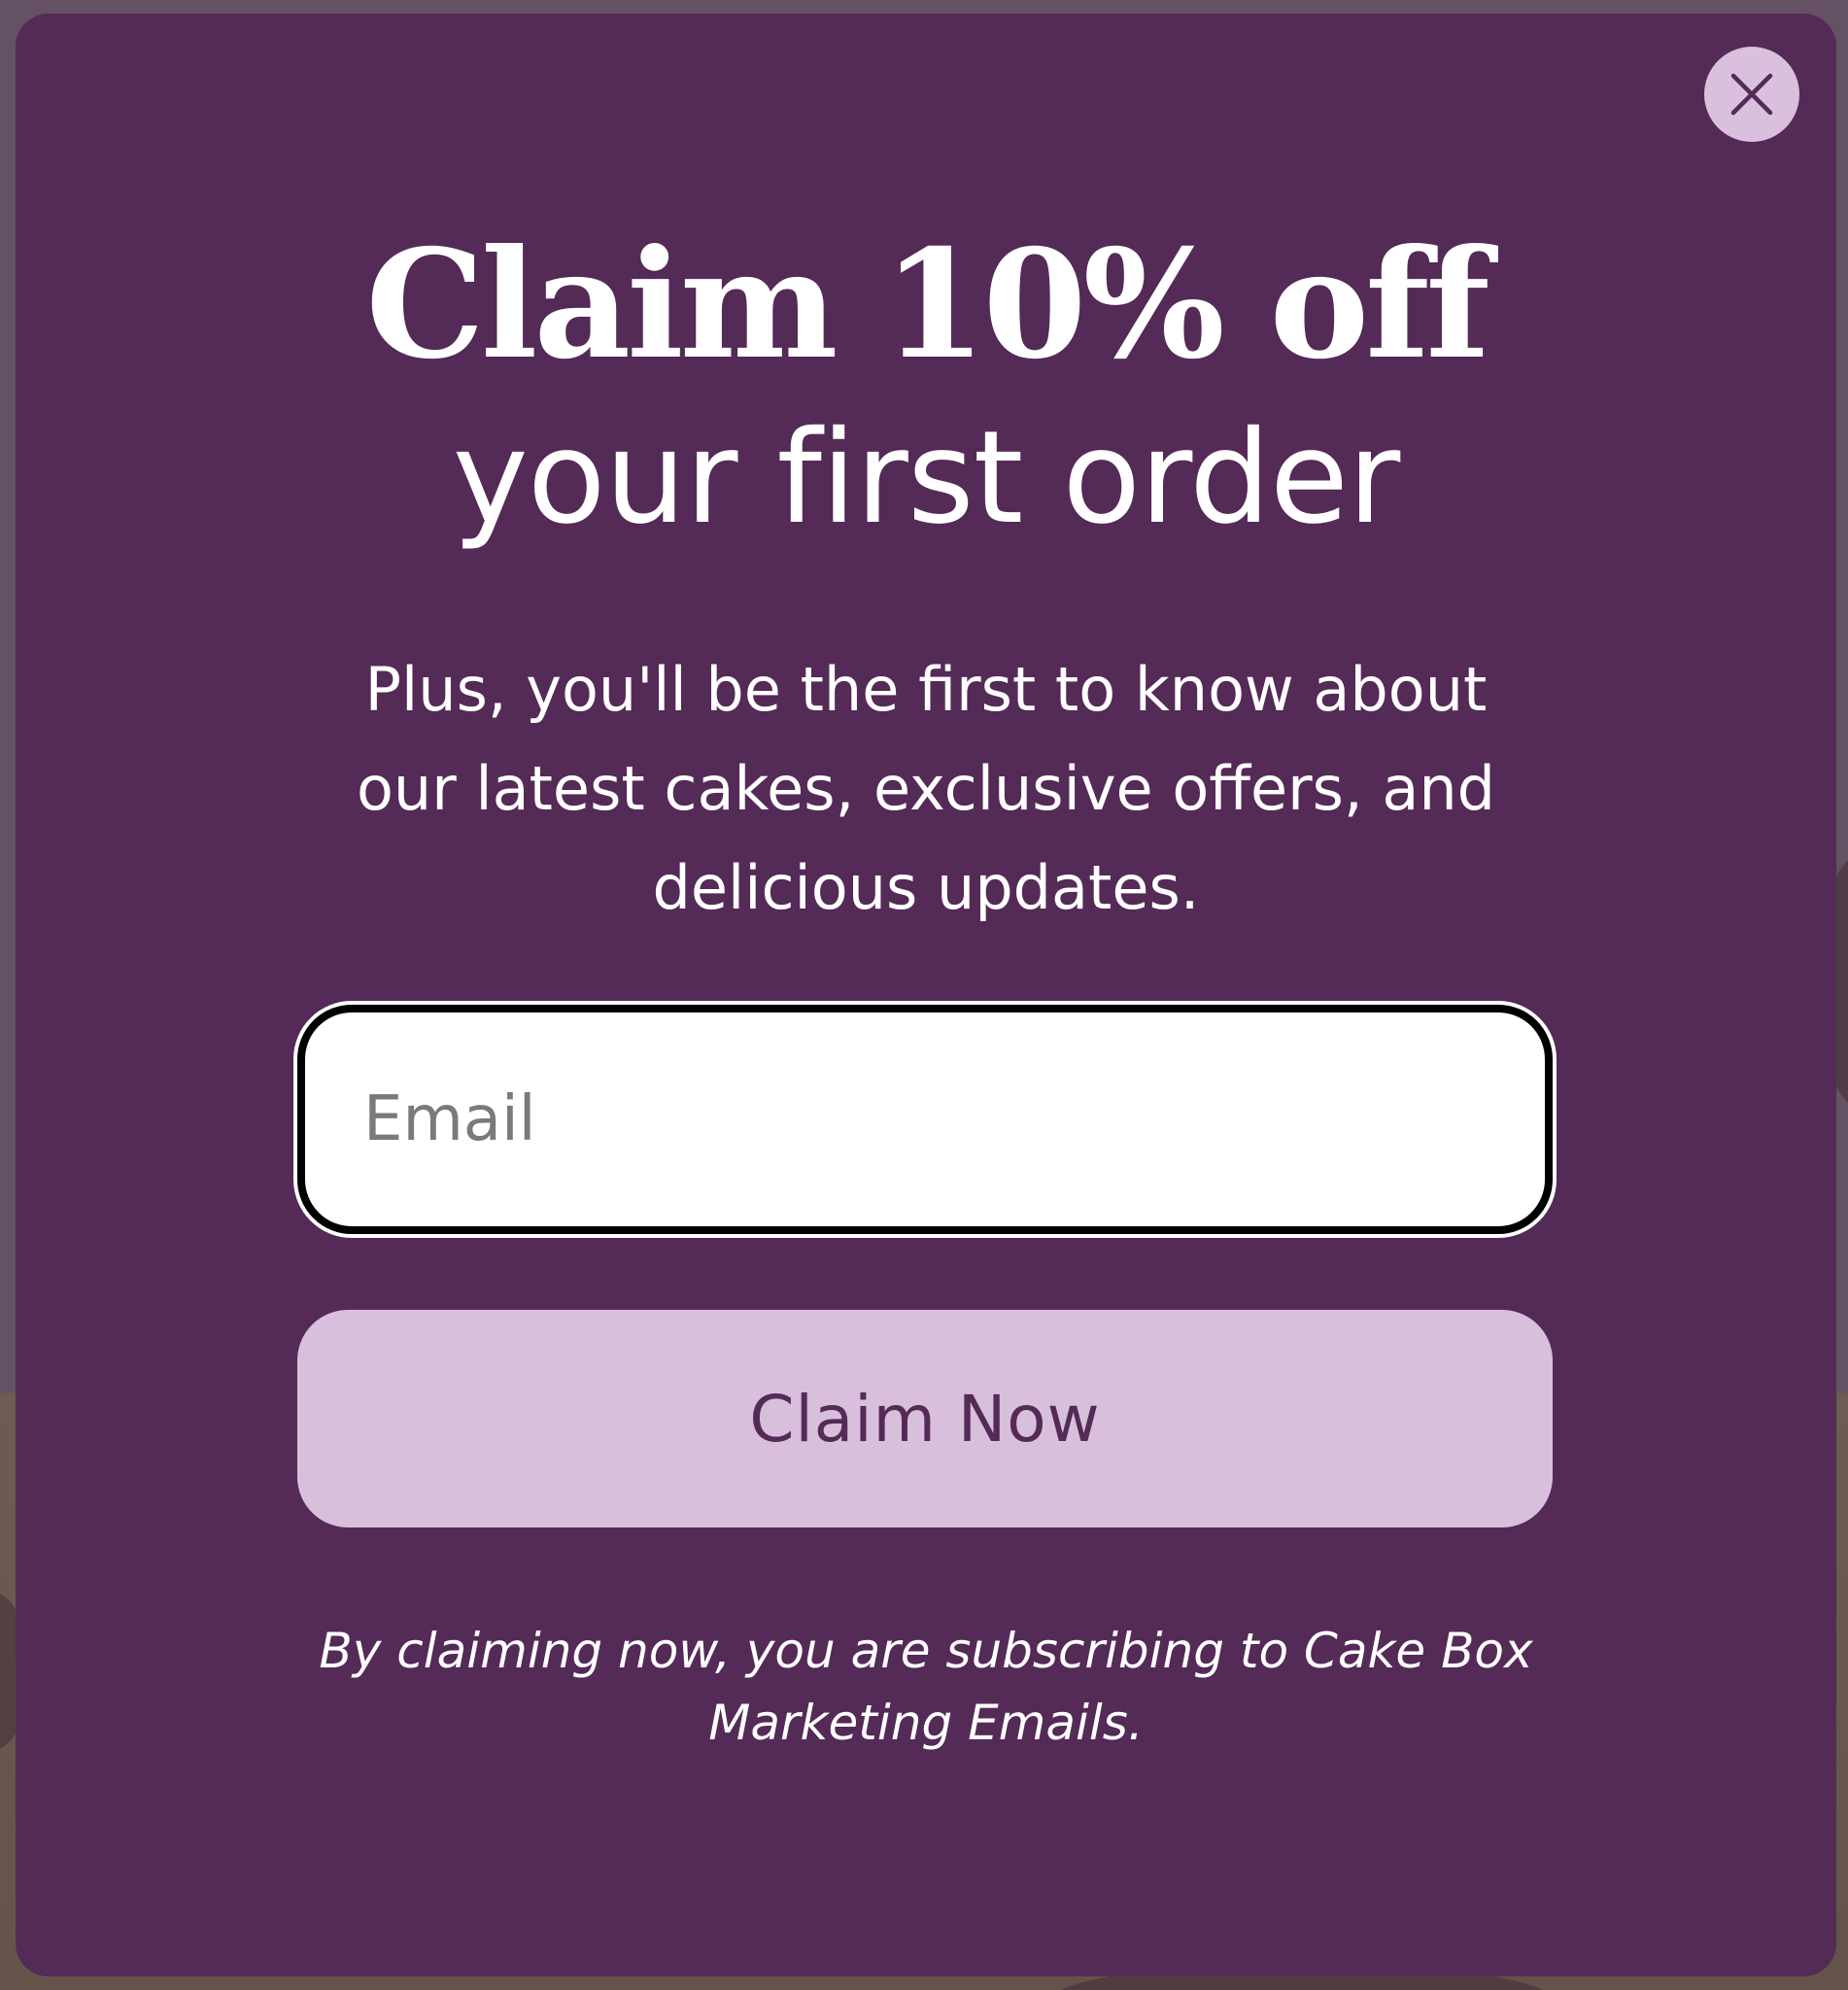 Image resolution: width=1848 pixels, height=1990 pixels. Describe the element at coordinates (925, 1418) in the screenshot. I see `claim-now-button: Claim Now` at that location.